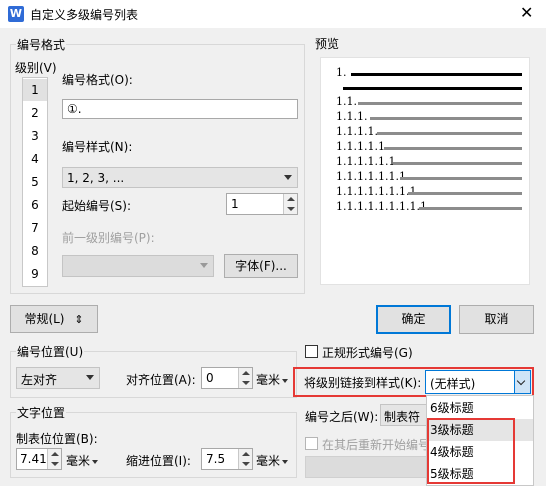  Describe the element at coordinates (41, 412) in the screenshot. I see `text-position-label: 文字位置` at that location.